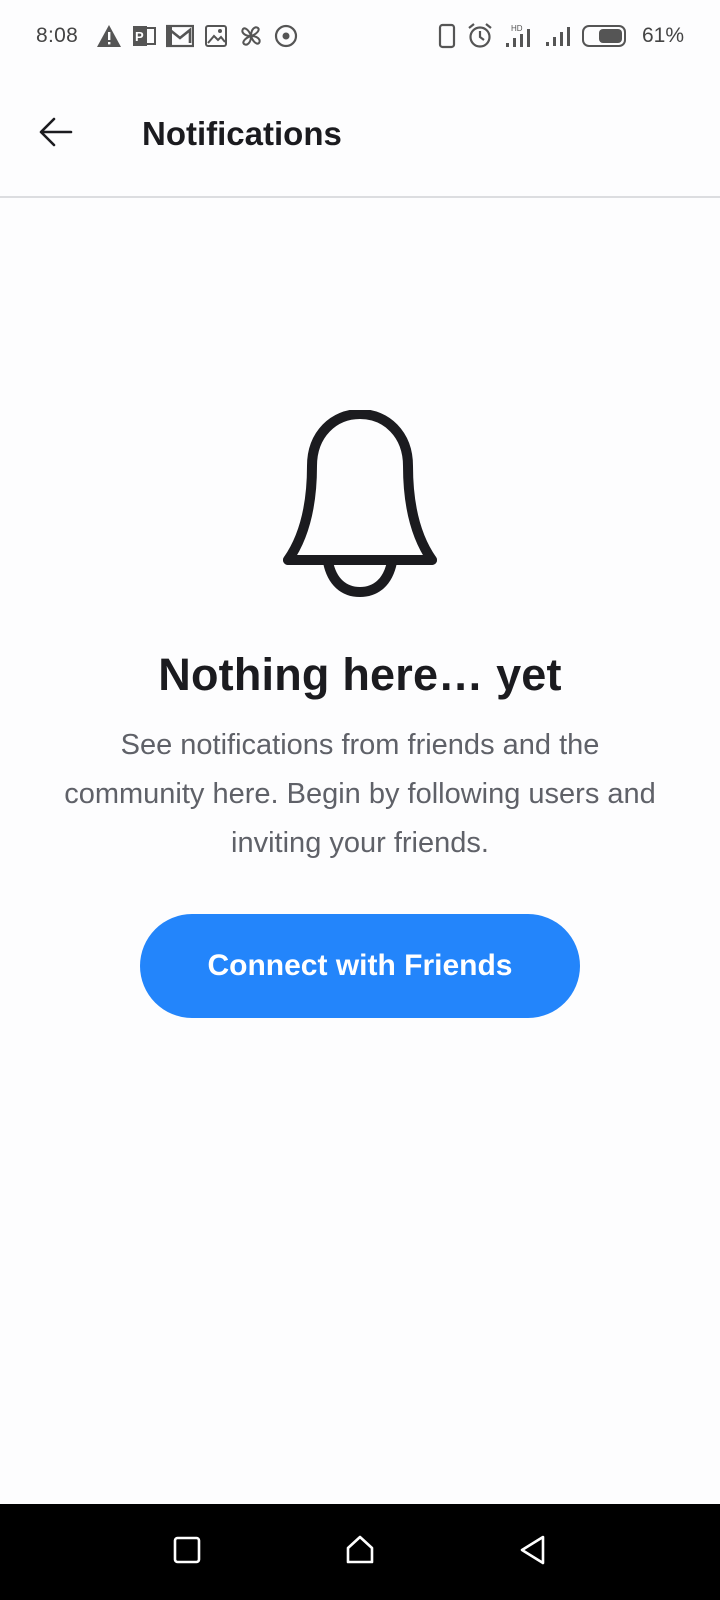 This screenshot has width=720, height=1600. Describe the element at coordinates (360, 966) in the screenshot. I see `connect-with-friends-button: Connect with Friends` at that location.